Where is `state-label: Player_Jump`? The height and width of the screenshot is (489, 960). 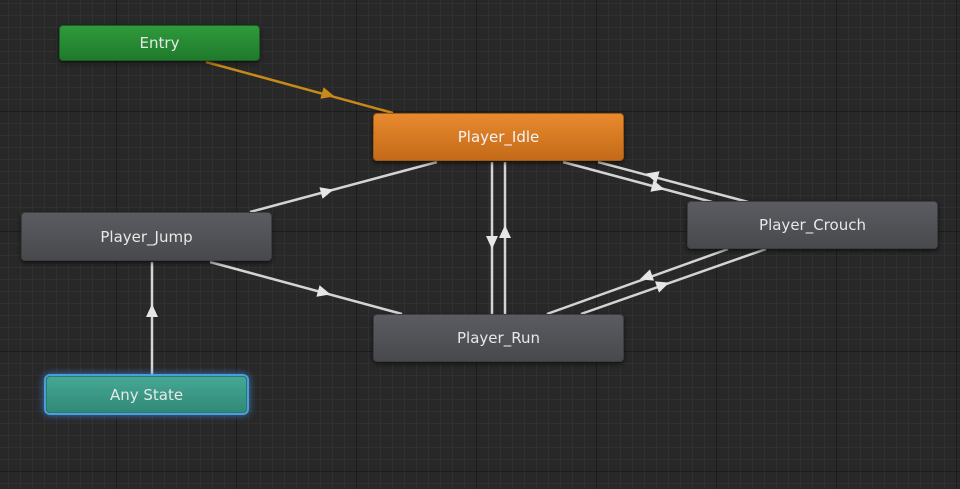 state-label: Player_Jump is located at coordinates (146, 236).